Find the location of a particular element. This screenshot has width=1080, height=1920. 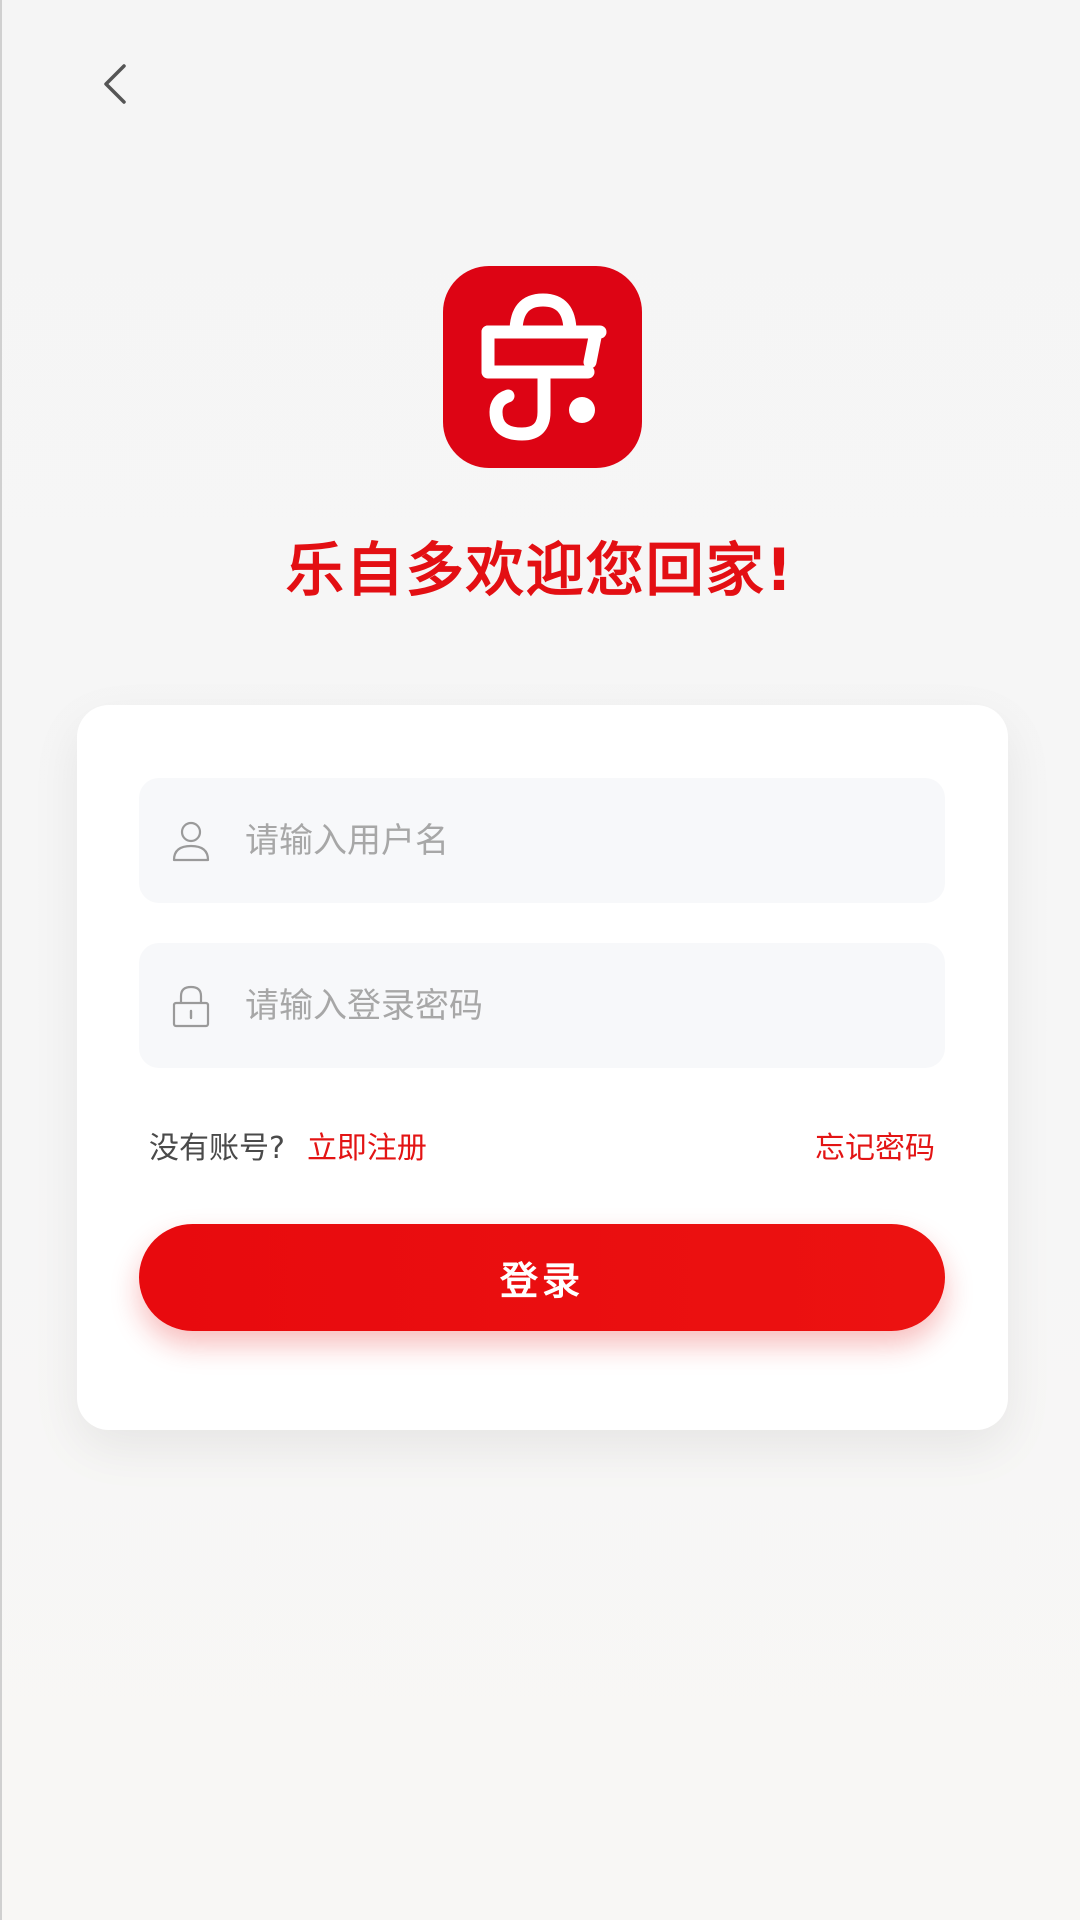

account-links-row: 没有账号? 立即注册 忘记密码 is located at coordinates (542, 1145).